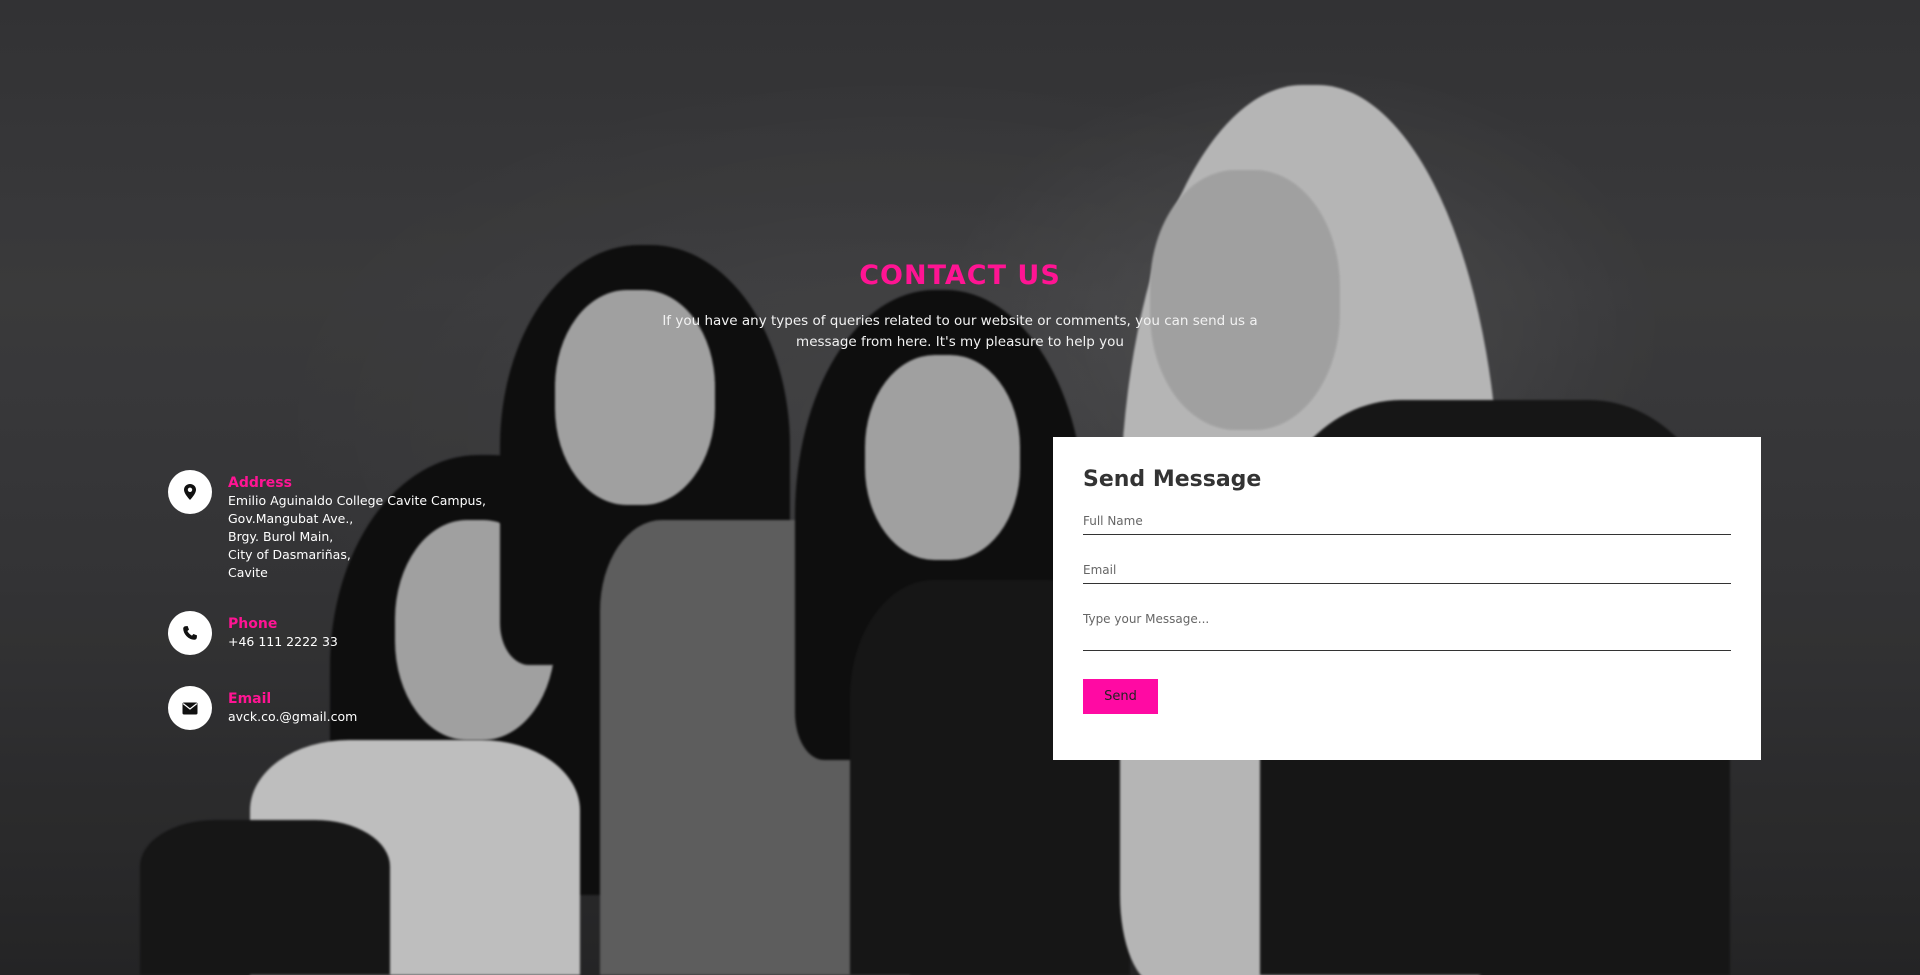 This screenshot has height=975, width=1920. I want to click on full-name-field-wrapper, so click(1407, 521).